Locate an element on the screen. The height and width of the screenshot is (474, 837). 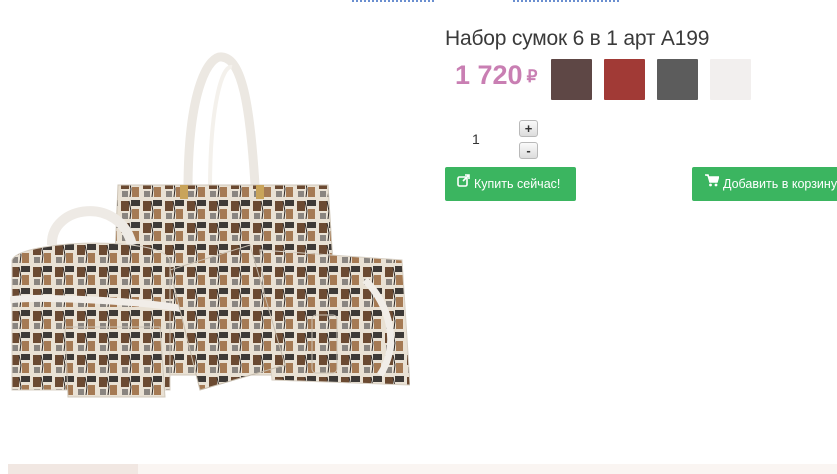
add-to-cart-label: Добавить в корзину is located at coordinates (780, 184).